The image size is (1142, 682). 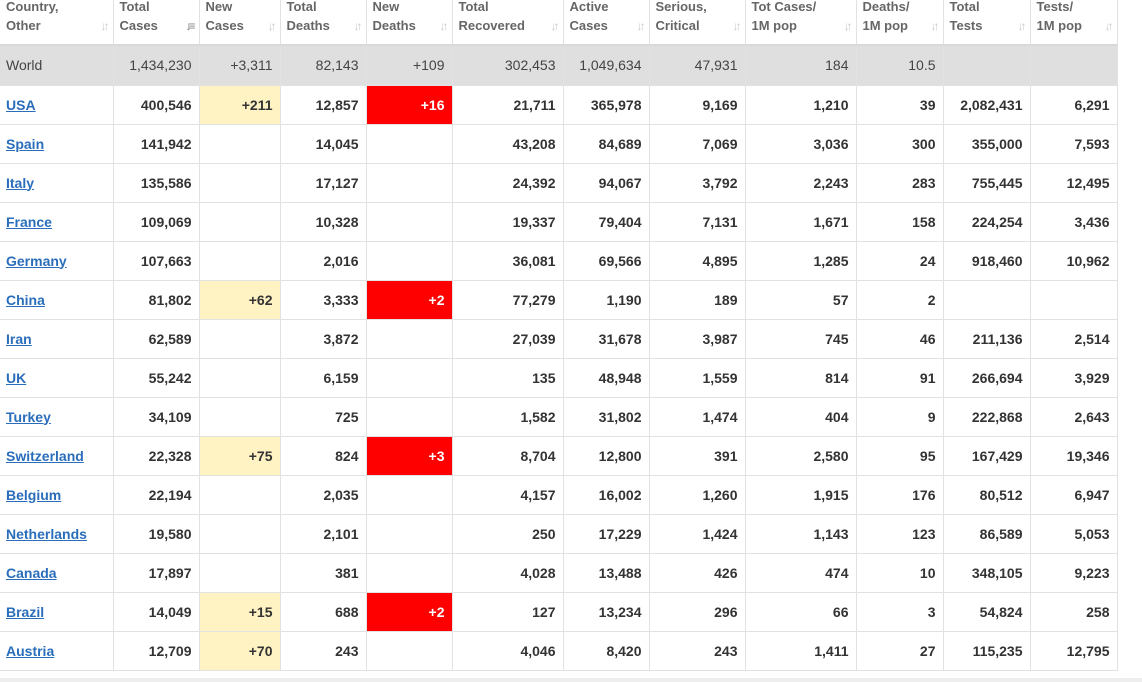 I want to click on country-link: China, so click(x=25, y=300).